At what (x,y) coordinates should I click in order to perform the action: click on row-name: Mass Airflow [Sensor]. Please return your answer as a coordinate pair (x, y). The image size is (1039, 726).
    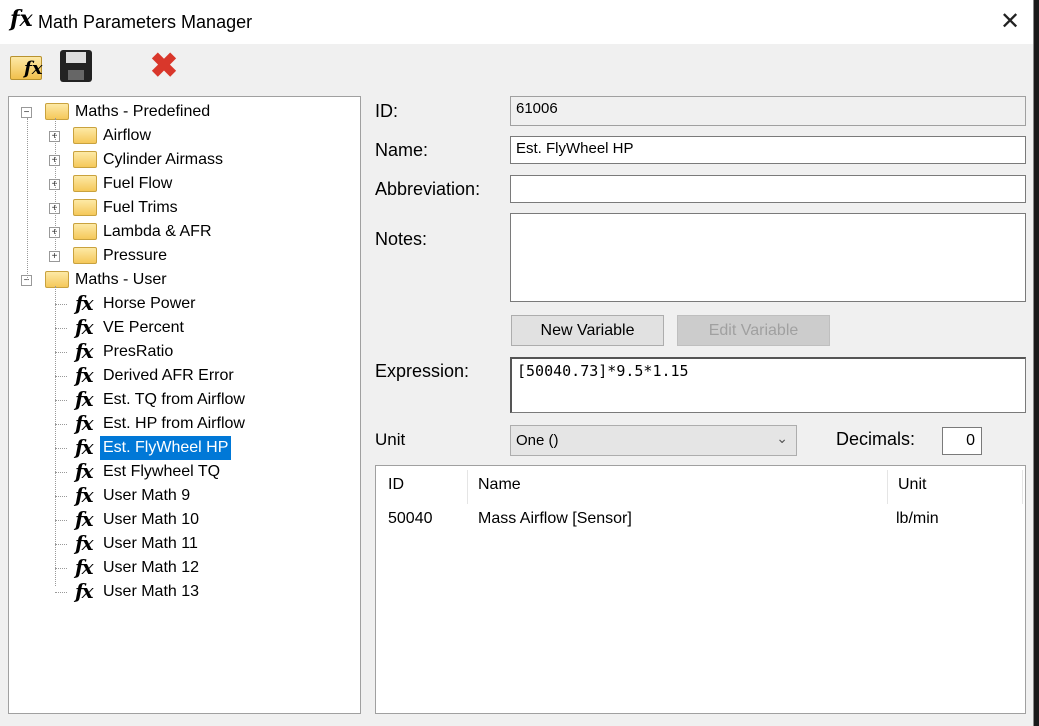
    Looking at the image, I should click on (555, 518).